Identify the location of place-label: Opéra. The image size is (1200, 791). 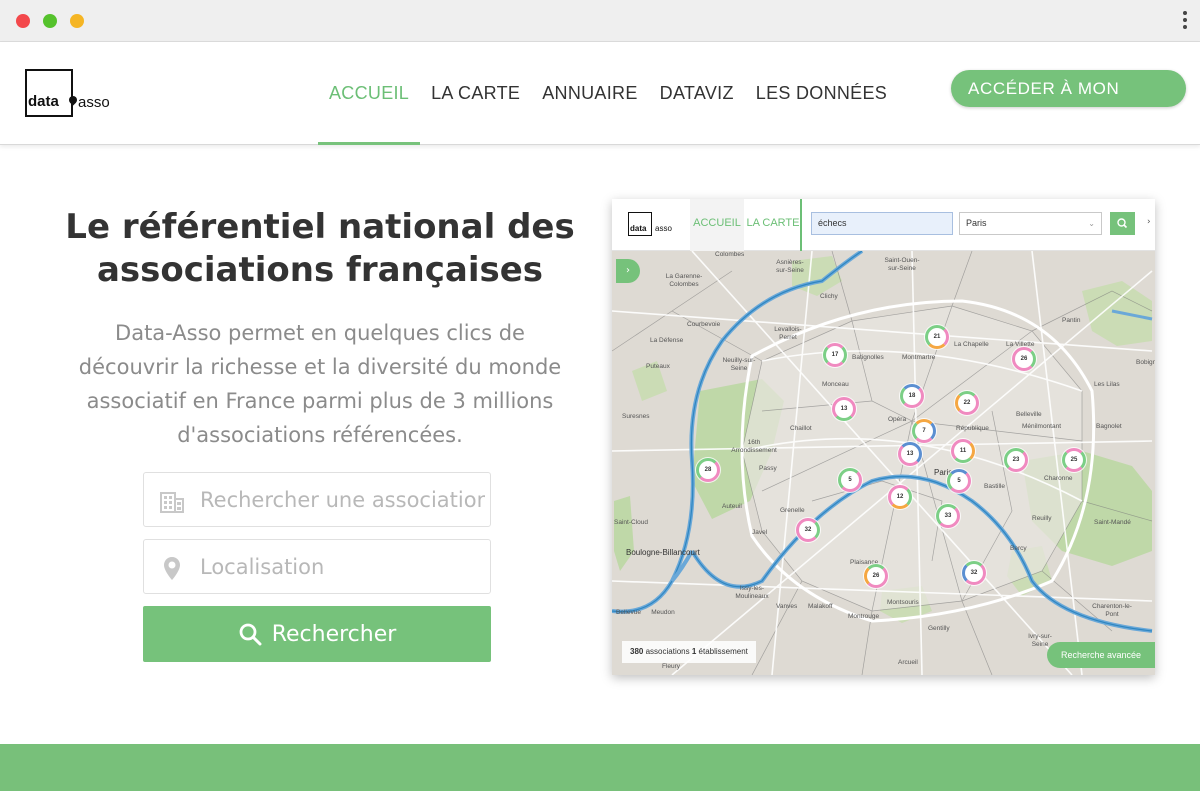
(897, 419).